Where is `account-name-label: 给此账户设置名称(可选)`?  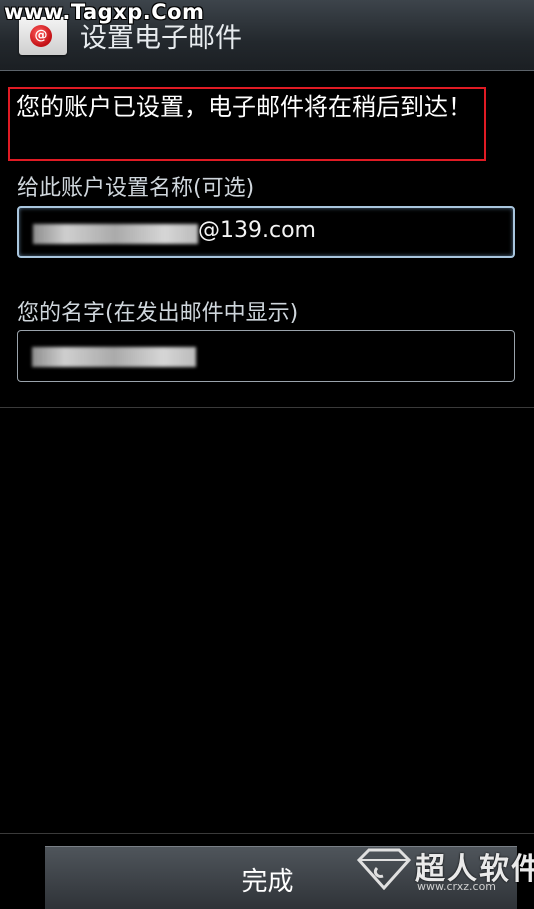
account-name-label: 给此账户设置名称(可选) is located at coordinates (136, 188).